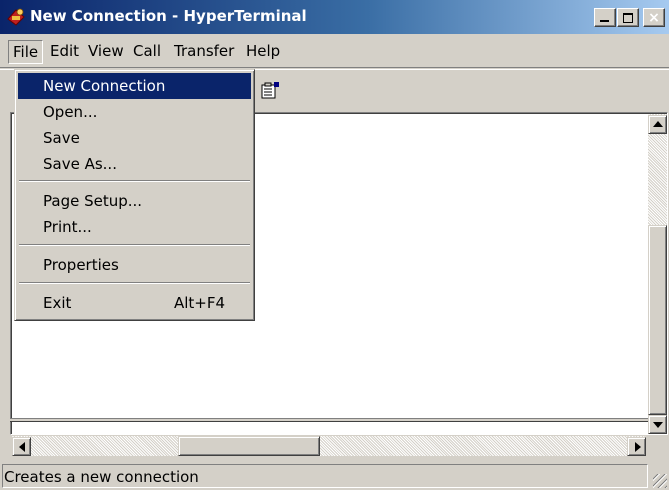 This screenshot has height=490, width=669. I want to click on properties-icon, so click(271, 90).